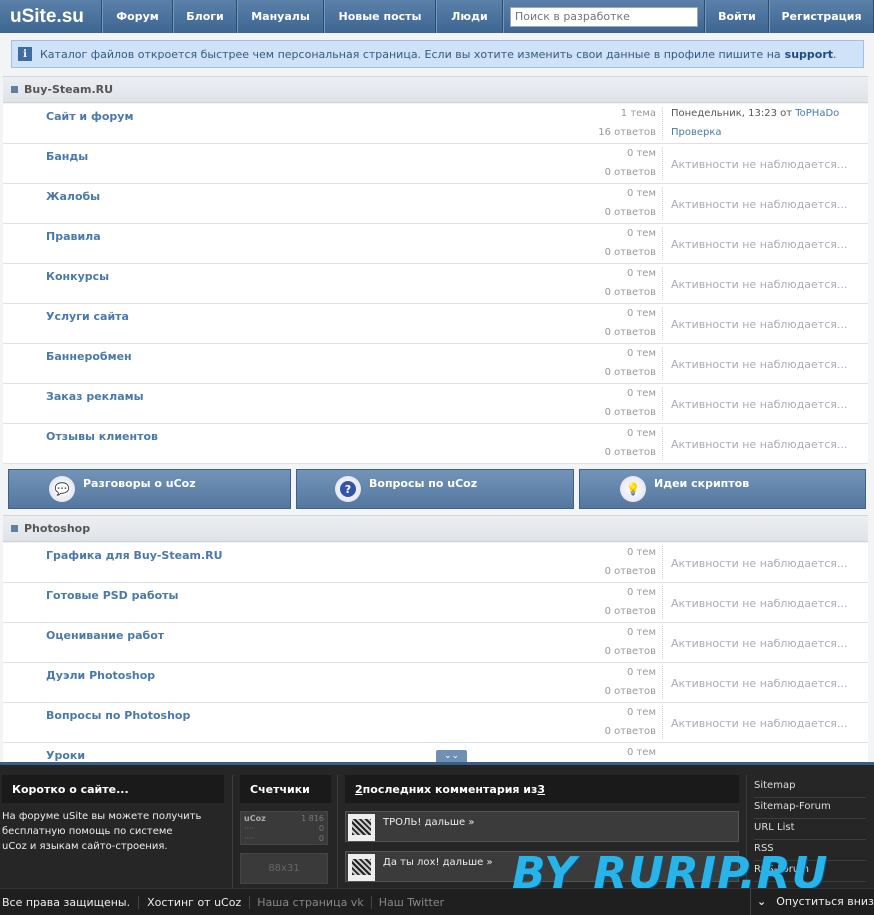 Image resolution: width=874 pixels, height=915 pixels. What do you see at coordinates (89, 116) in the screenshot?
I see `forum-link: Сайт и форум` at bounding box center [89, 116].